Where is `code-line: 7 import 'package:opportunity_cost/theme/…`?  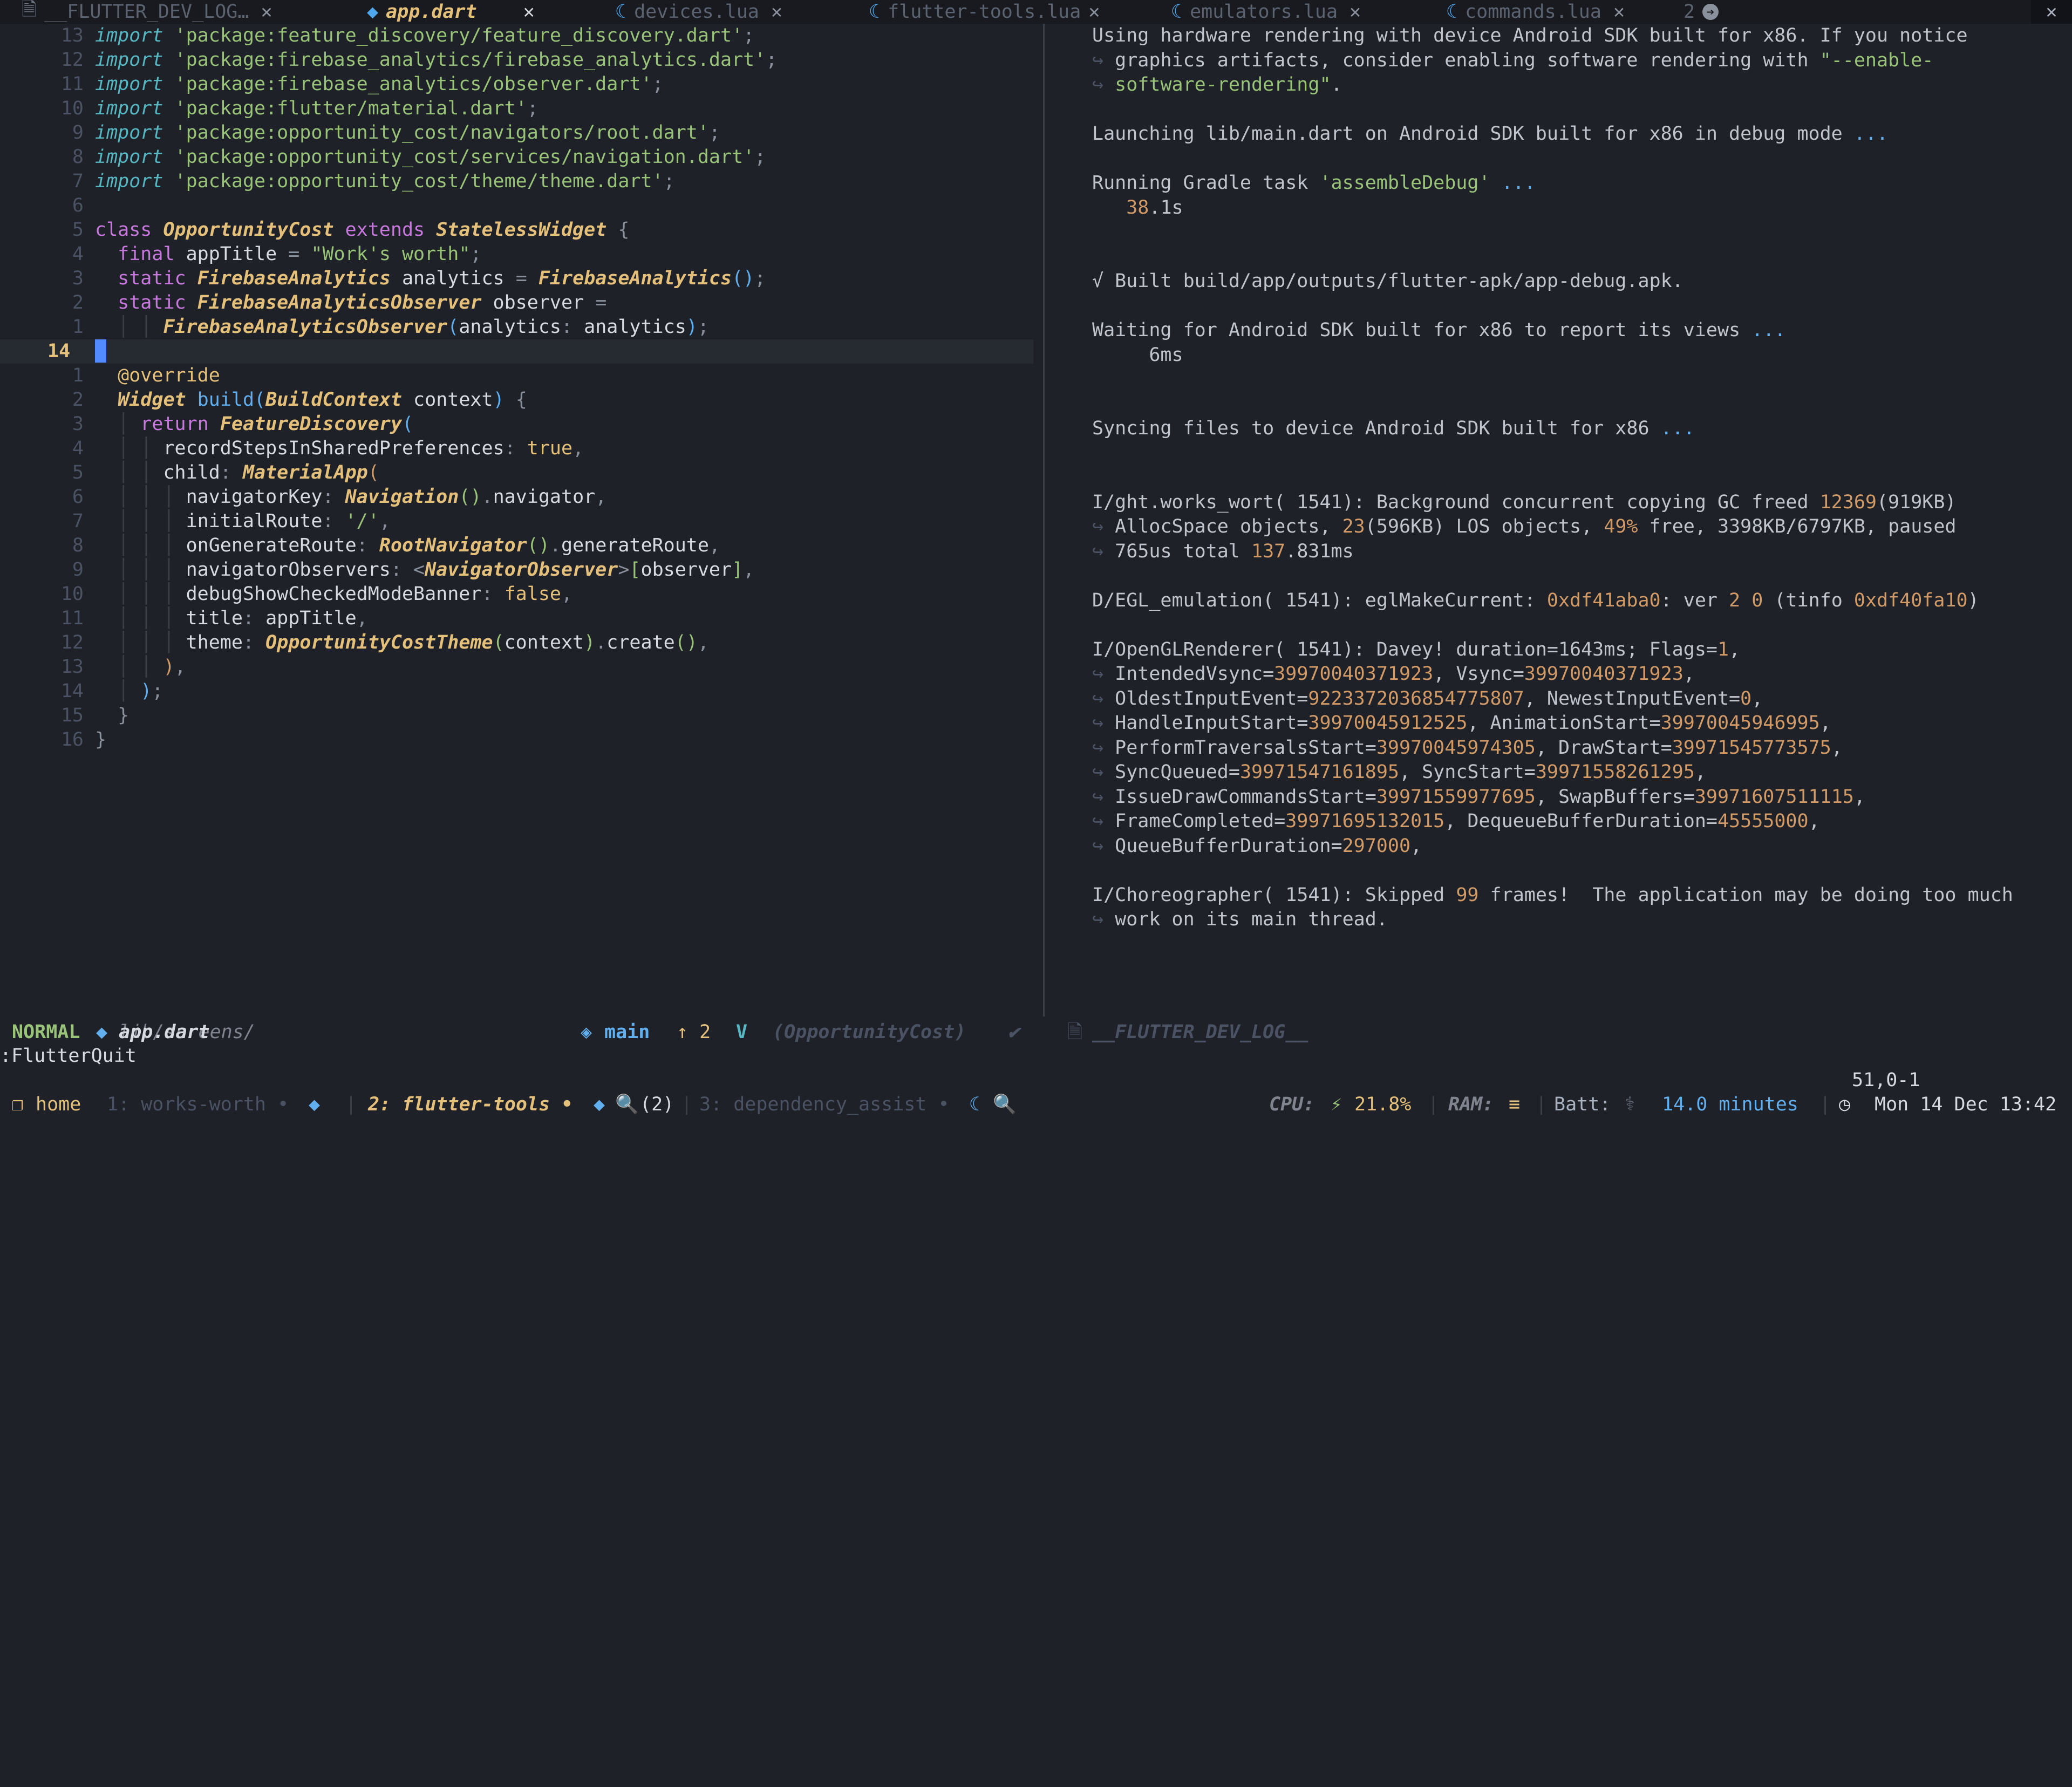 code-line: 7 import 'package:opportunity_cost/theme/… is located at coordinates (516, 181).